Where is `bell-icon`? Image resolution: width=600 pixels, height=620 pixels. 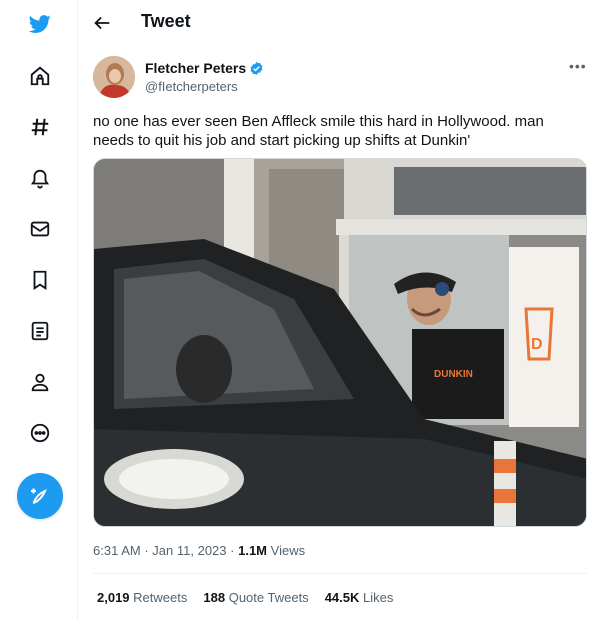 bell-icon is located at coordinates (40, 178).